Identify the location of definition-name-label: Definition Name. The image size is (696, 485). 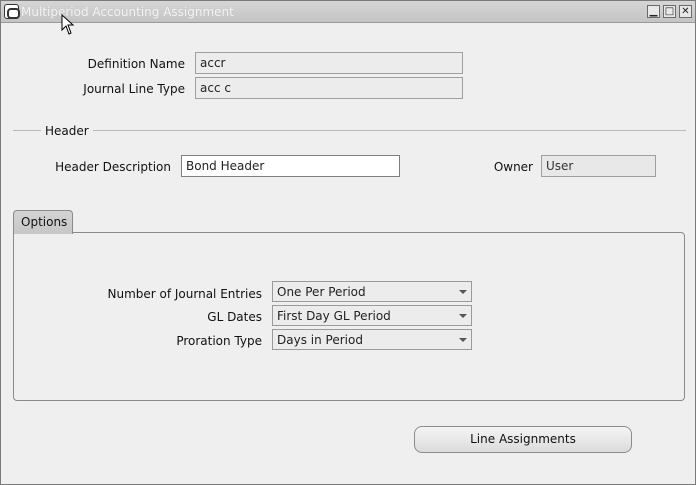
(136, 64).